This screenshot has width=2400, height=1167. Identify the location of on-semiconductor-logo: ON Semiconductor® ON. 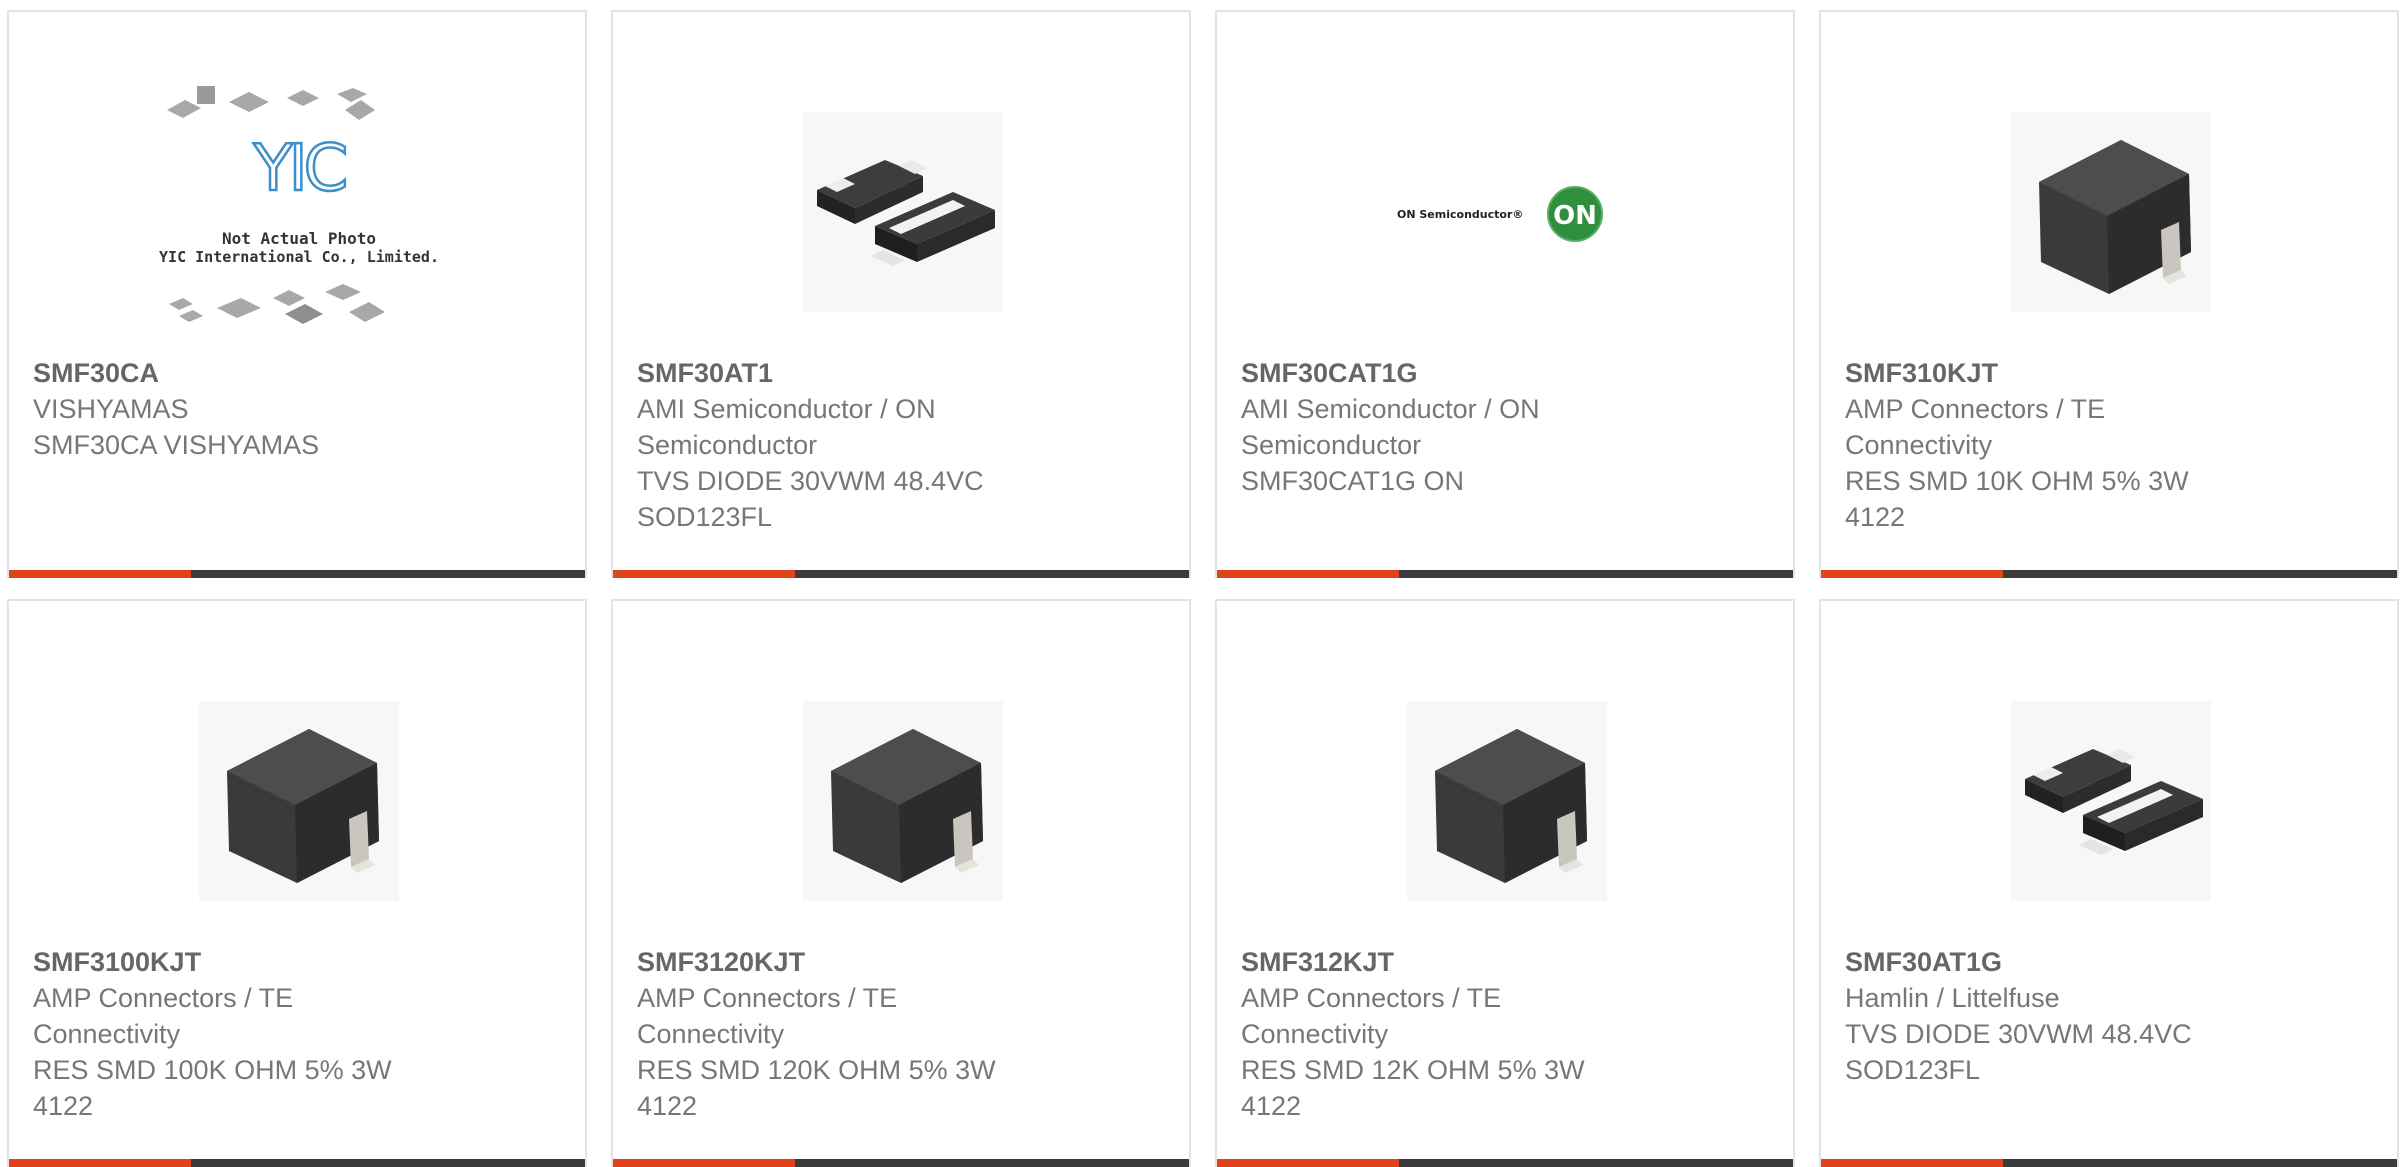
(1505, 212).